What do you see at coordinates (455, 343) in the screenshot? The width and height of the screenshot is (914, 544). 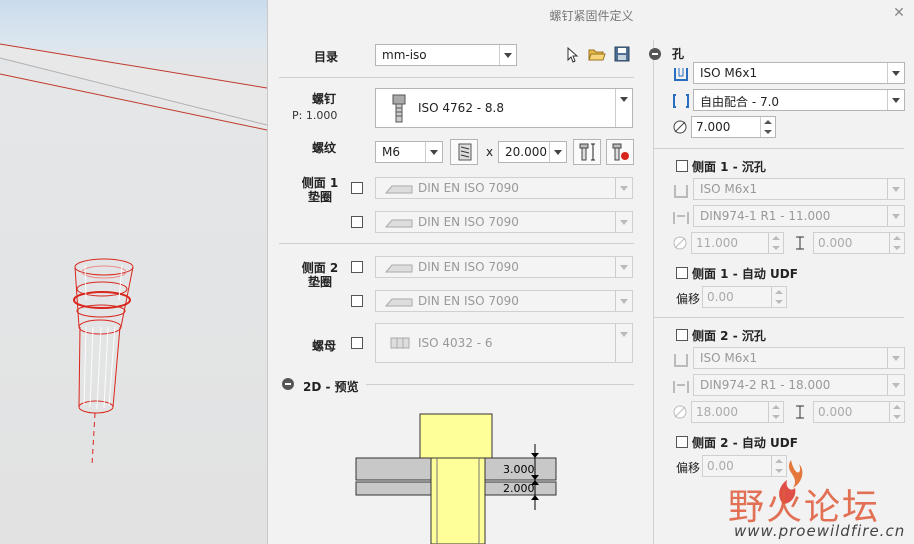 I see `nut-value: ISO 4032 - 6` at bounding box center [455, 343].